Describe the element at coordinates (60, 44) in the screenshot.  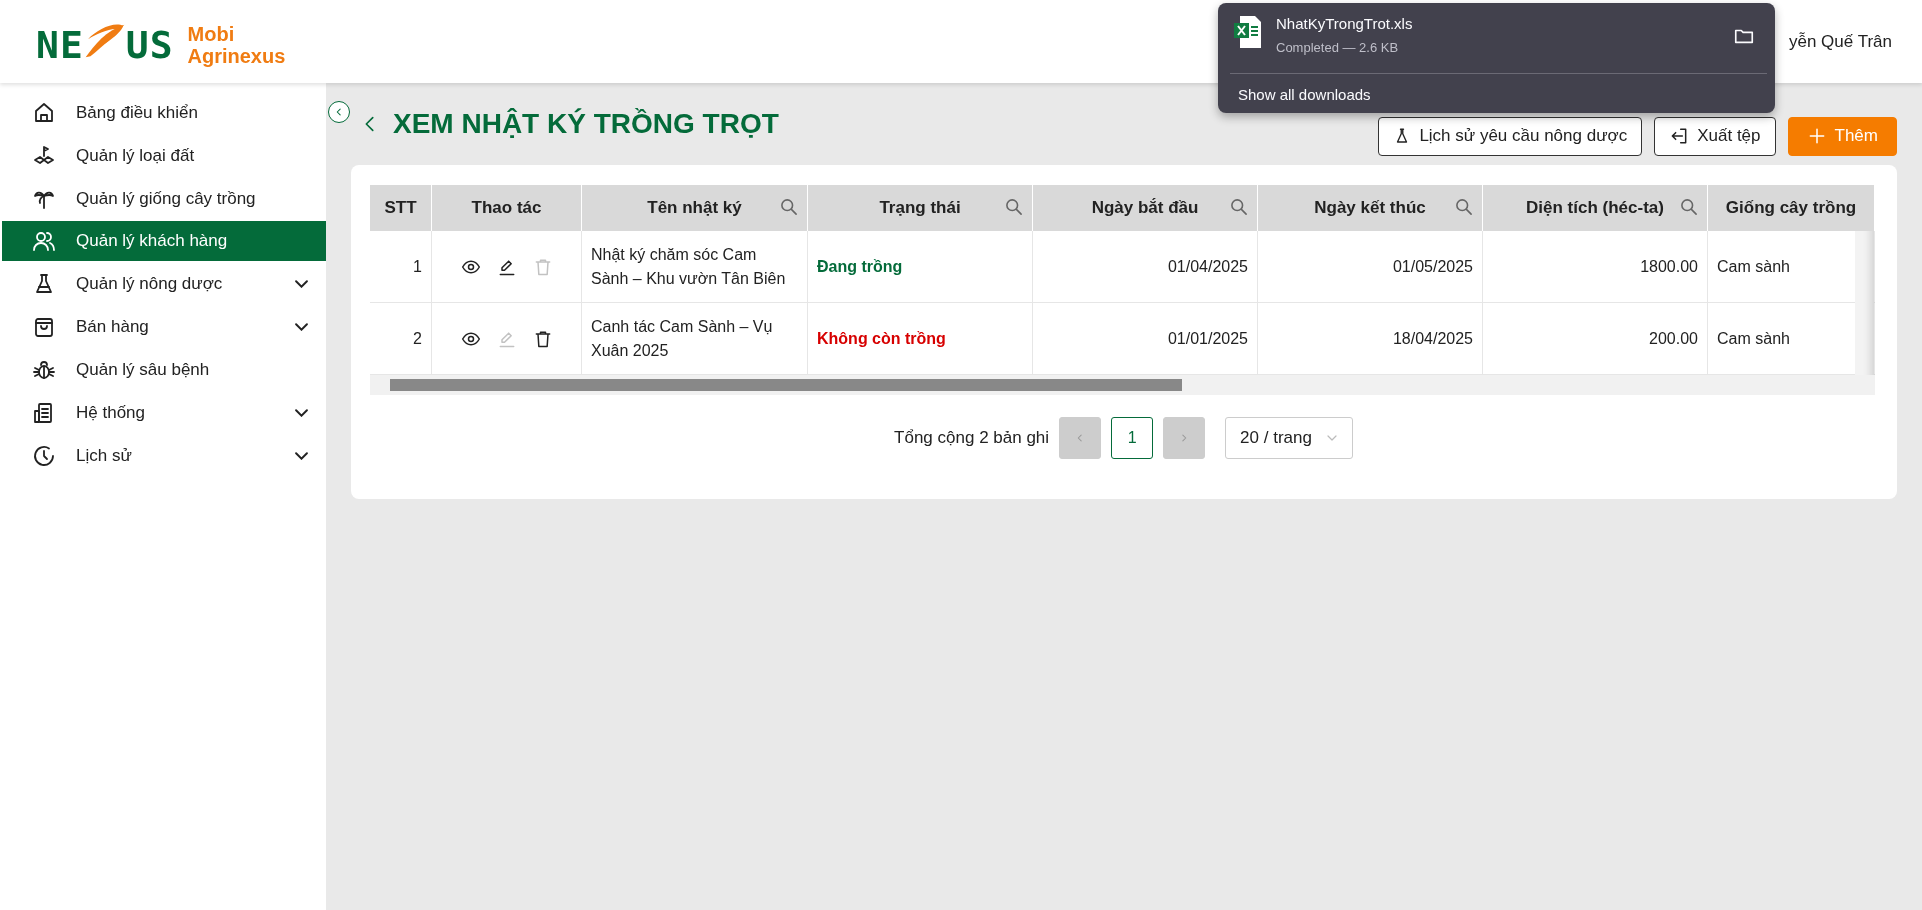
I see `logo-wordmark: NE` at that location.